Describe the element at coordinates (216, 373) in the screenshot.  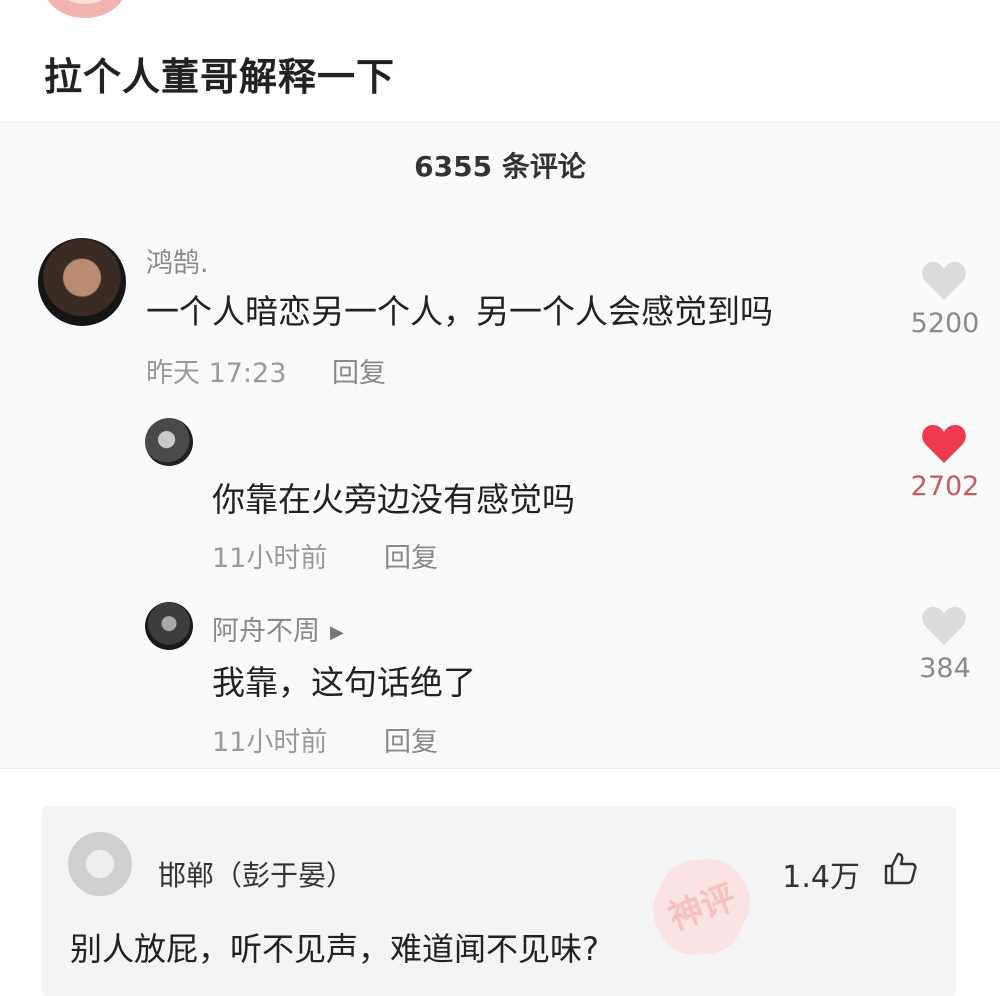
I see `comment-time: 昨天 17:23` at that location.